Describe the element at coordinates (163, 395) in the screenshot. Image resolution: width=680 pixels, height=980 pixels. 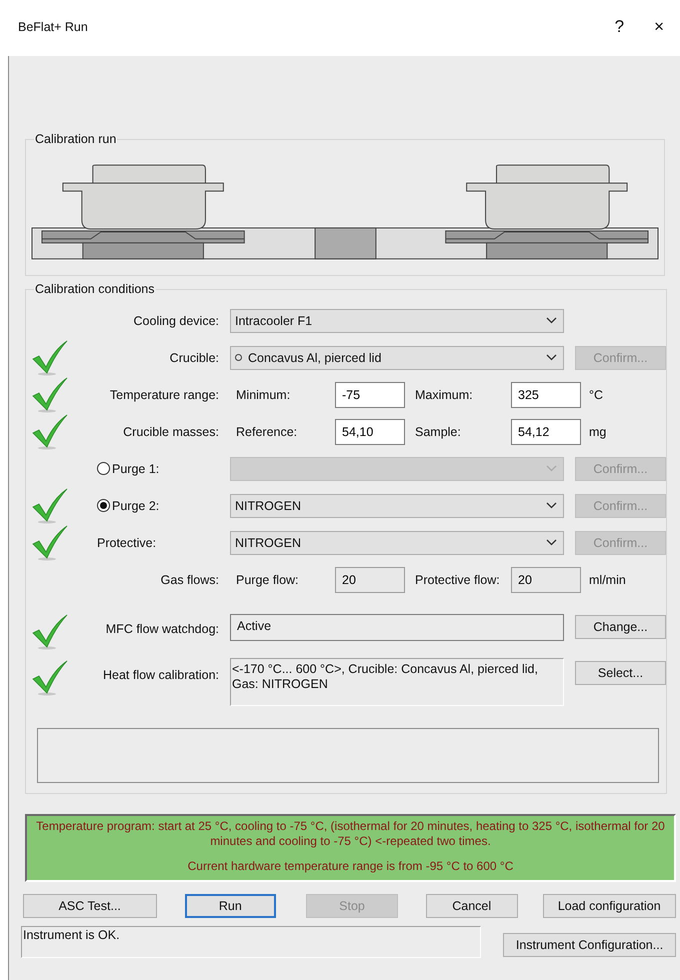
I see `field-label: Temperature range:` at that location.